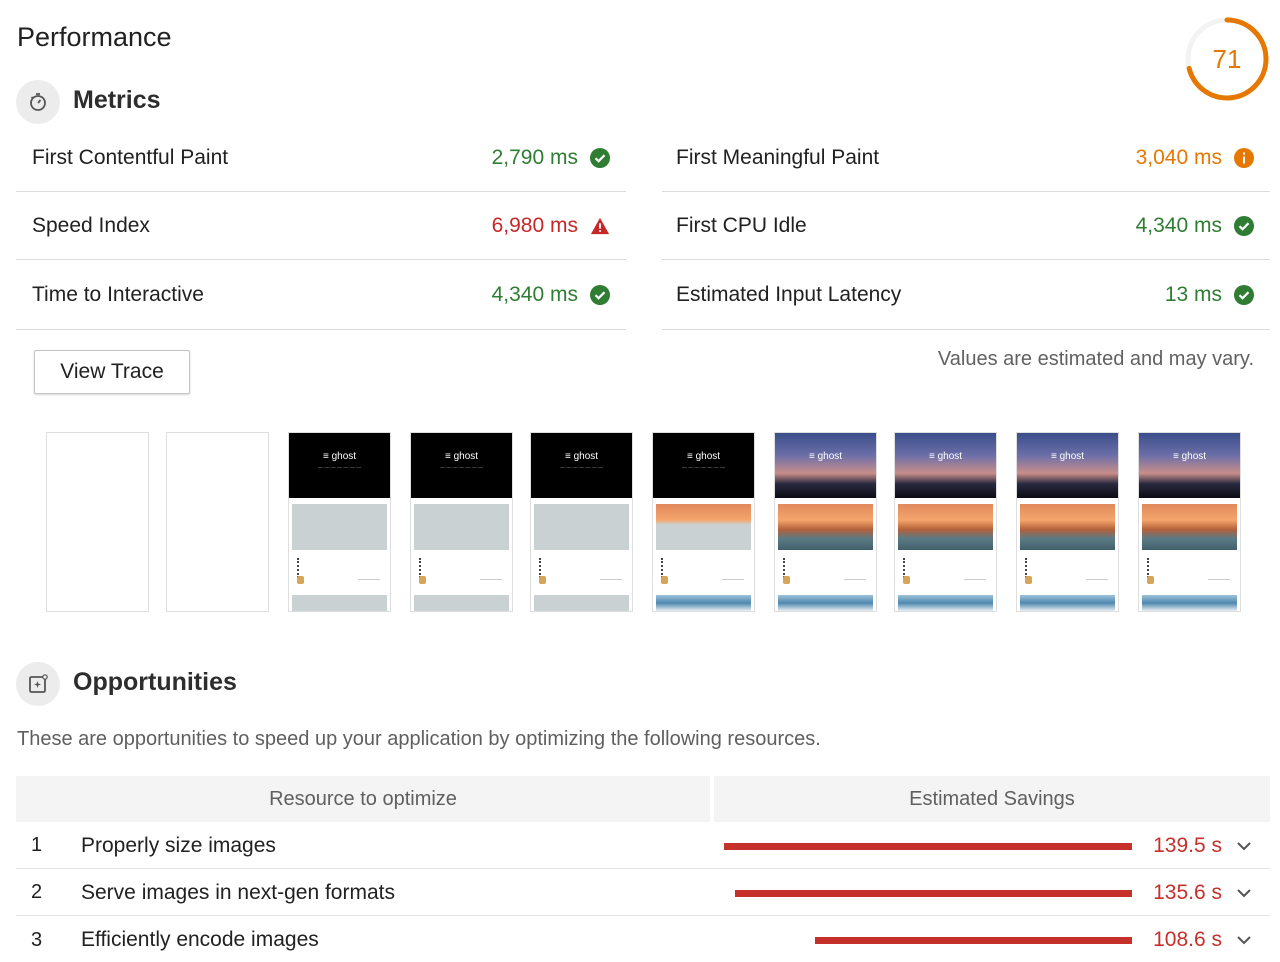 Image resolution: width=1280 pixels, height=962 pixels. I want to click on opportunity-icon, so click(38, 684).